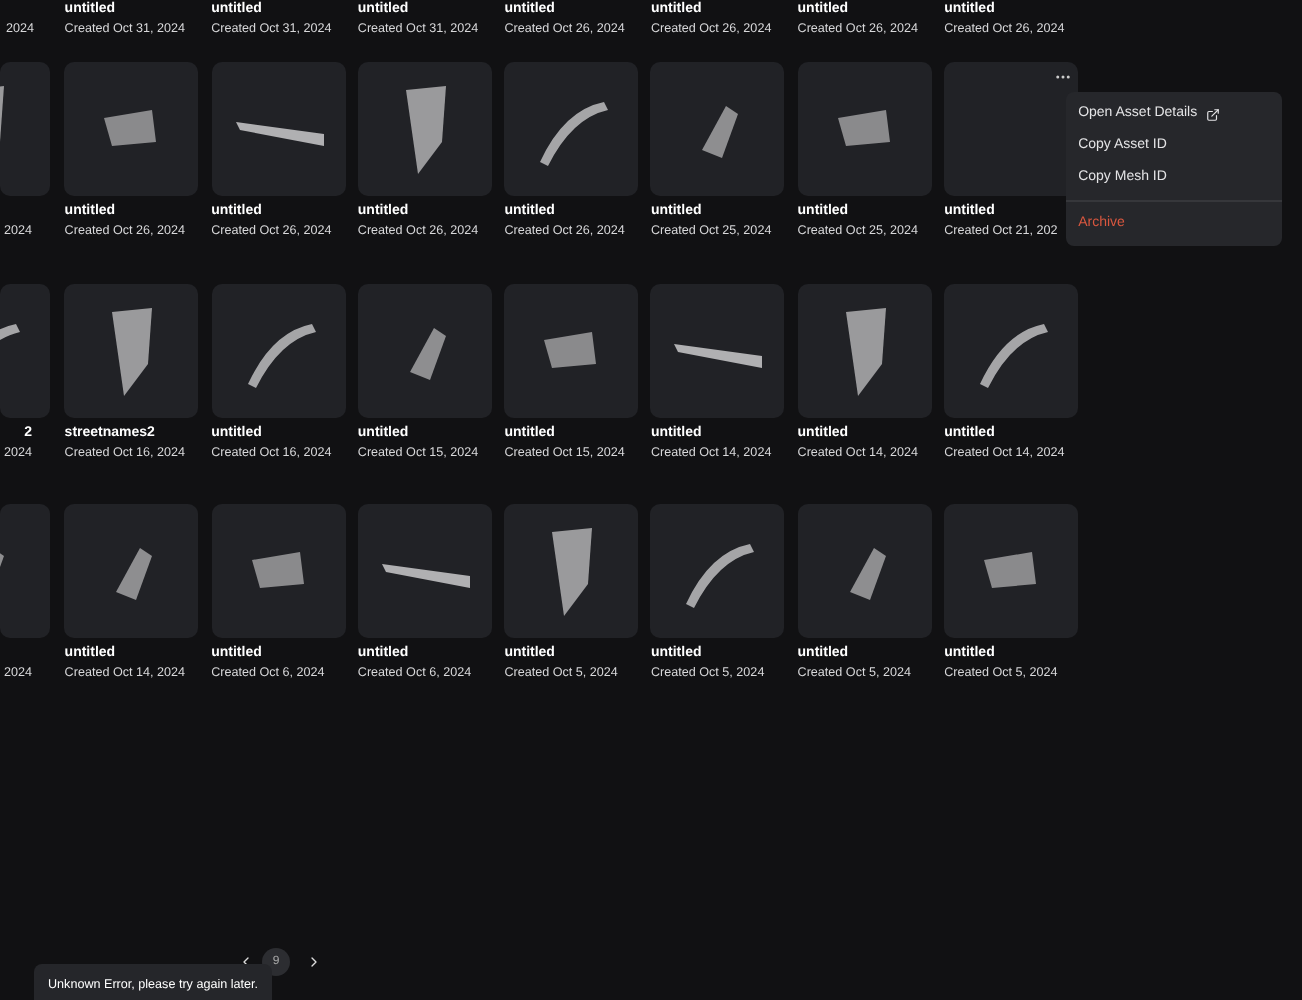  I want to click on thumbnail-card, so click(1011, 129).